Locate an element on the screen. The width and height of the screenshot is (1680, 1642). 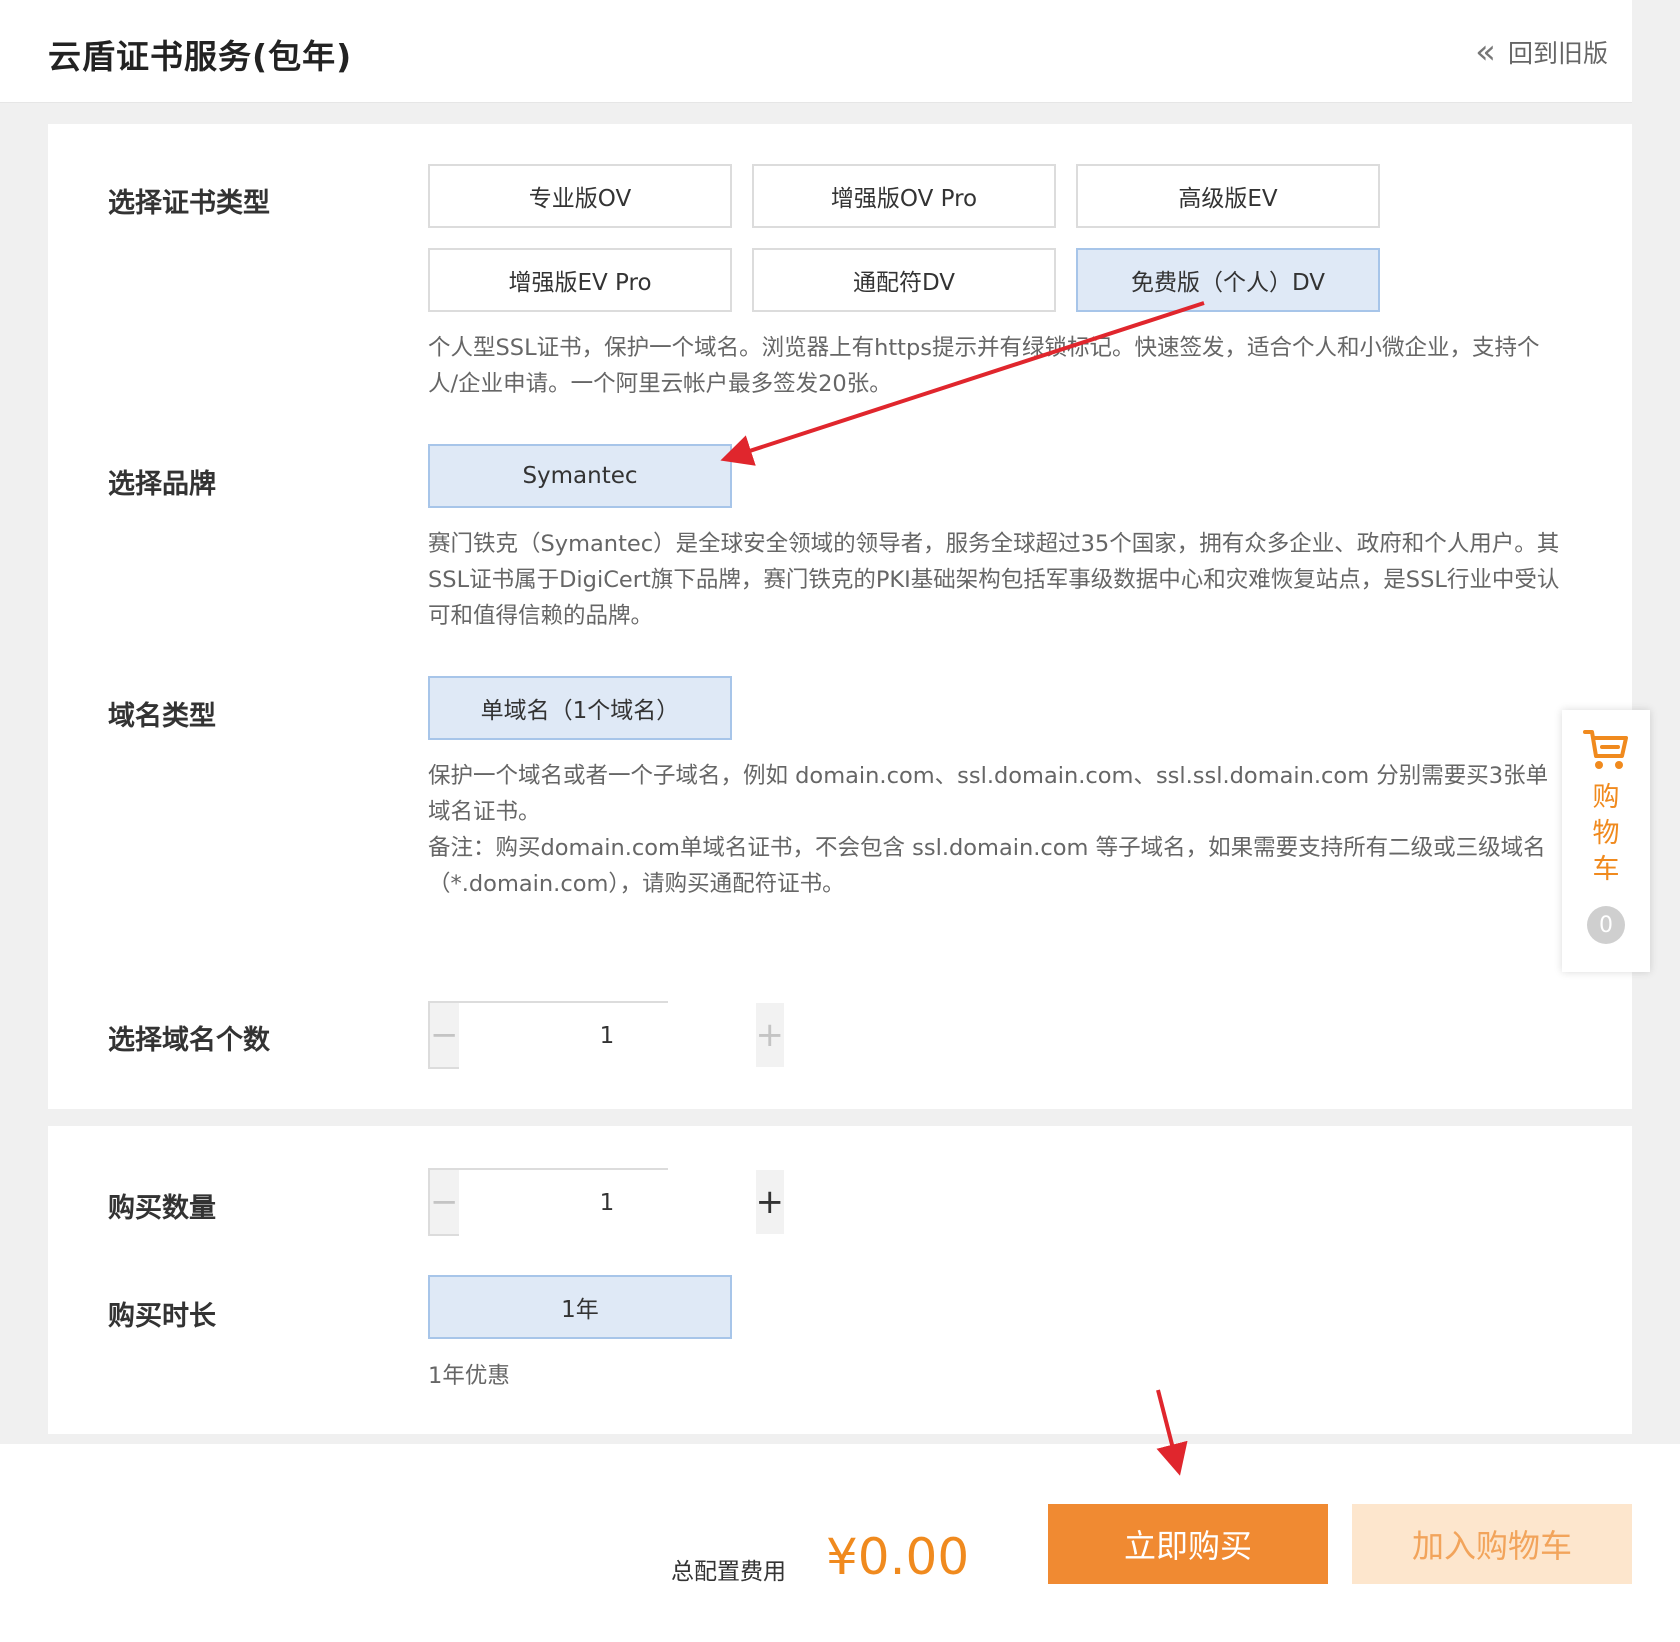
quantity-label: 购买数量 is located at coordinates (162, 1208).